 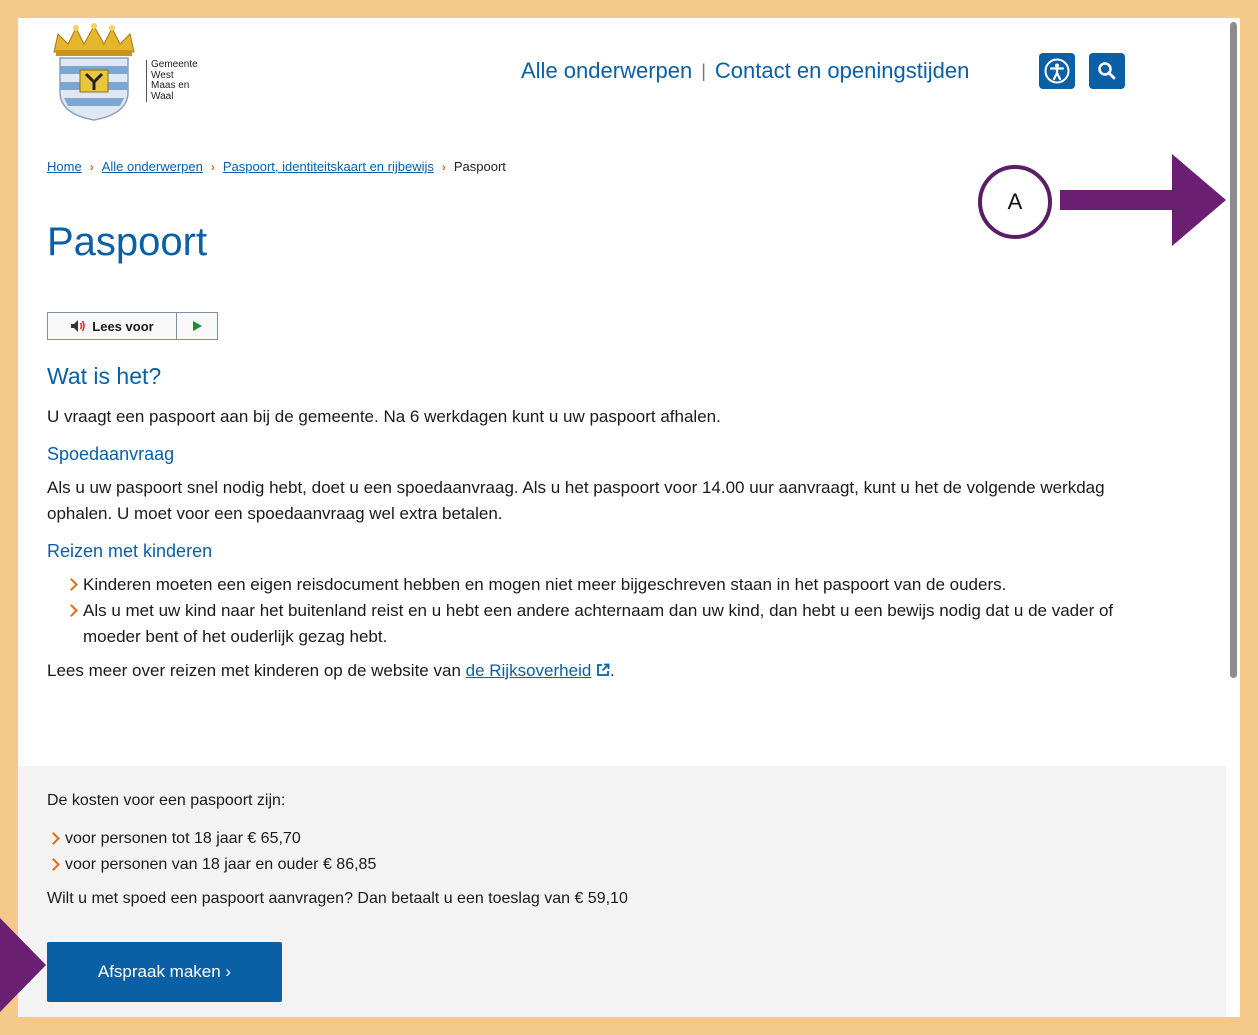 What do you see at coordinates (111, 454) in the screenshot?
I see `section-heading-urgent: Spoedaanvraag` at bounding box center [111, 454].